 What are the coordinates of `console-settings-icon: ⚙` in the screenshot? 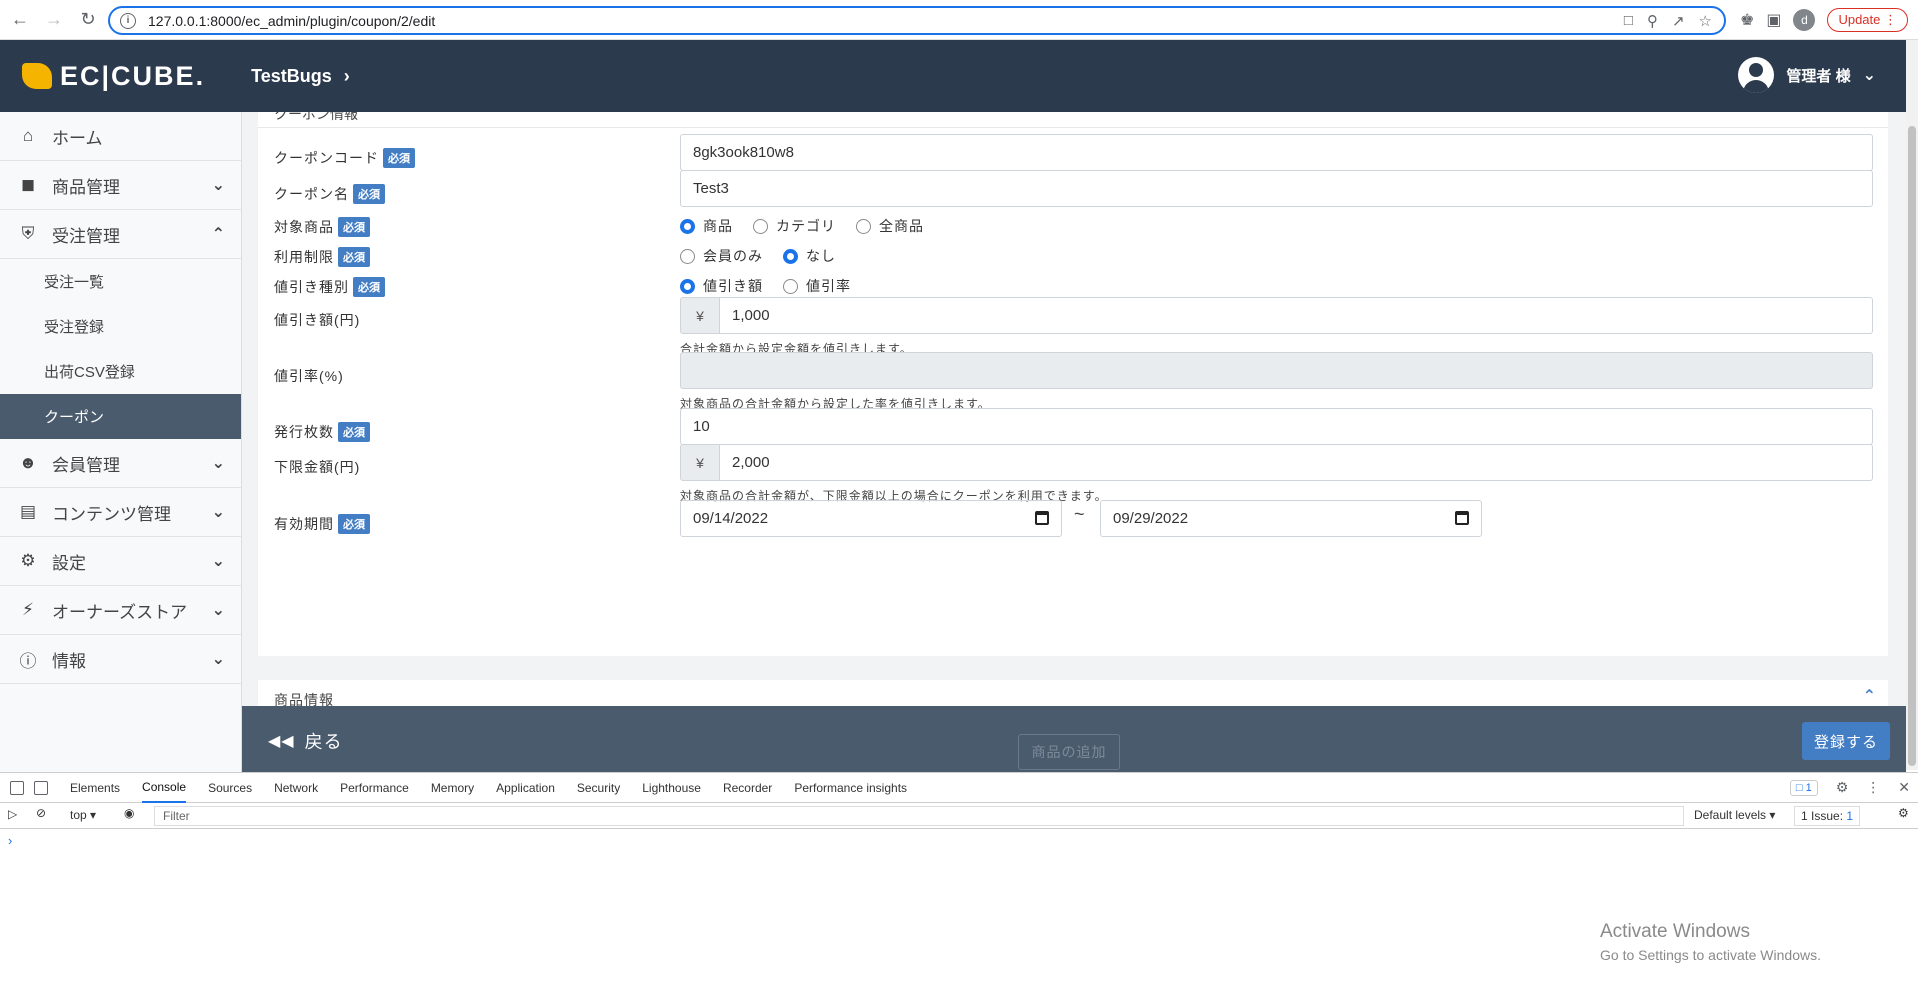 It's located at (1903, 813).